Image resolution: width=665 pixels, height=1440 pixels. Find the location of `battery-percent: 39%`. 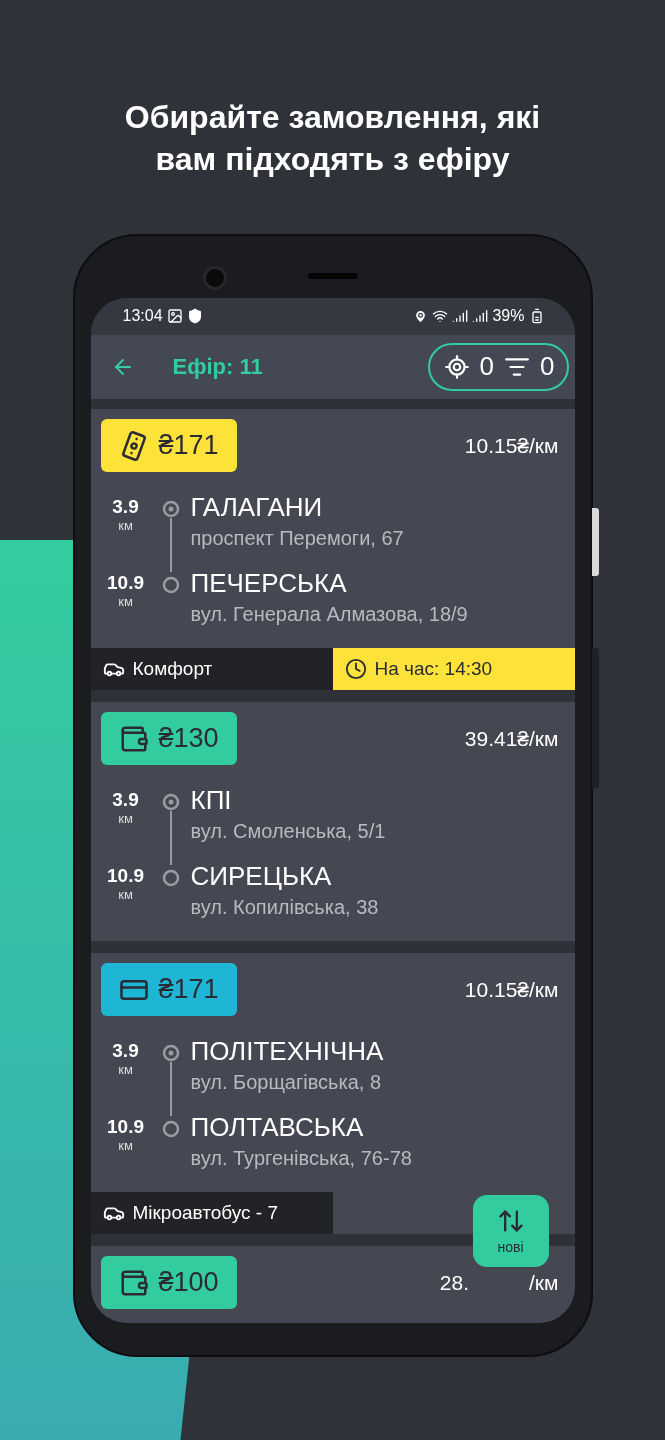

battery-percent: 39% is located at coordinates (508, 316).